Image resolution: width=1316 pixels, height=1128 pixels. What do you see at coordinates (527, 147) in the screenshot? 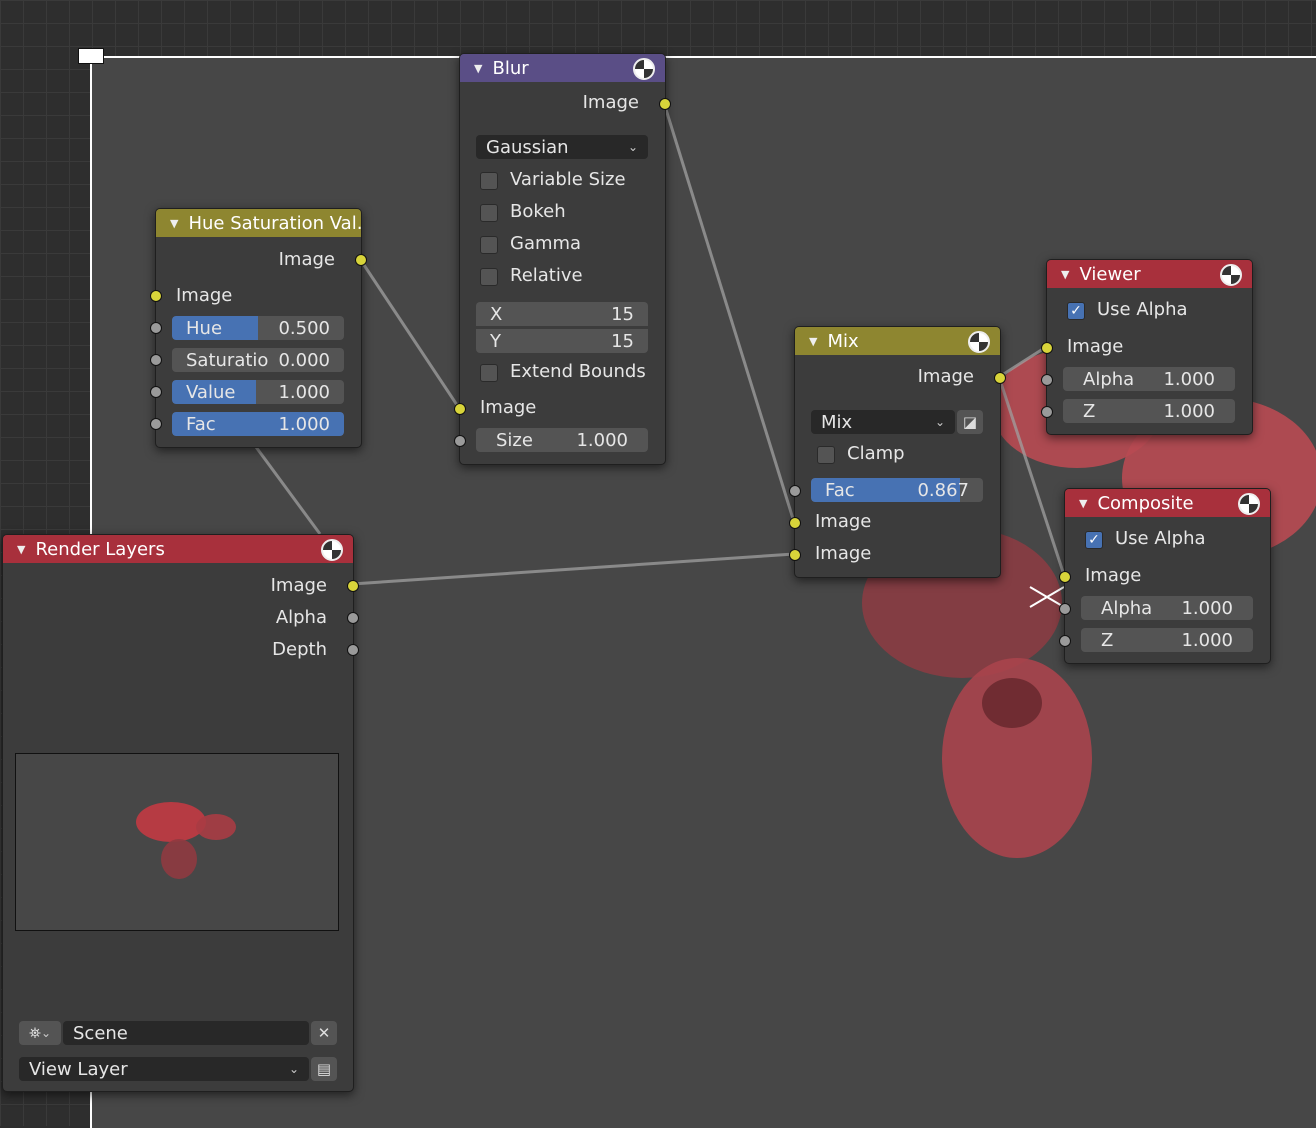
I see `filter-type-value: Gaussian` at bounding box center [527, 147].